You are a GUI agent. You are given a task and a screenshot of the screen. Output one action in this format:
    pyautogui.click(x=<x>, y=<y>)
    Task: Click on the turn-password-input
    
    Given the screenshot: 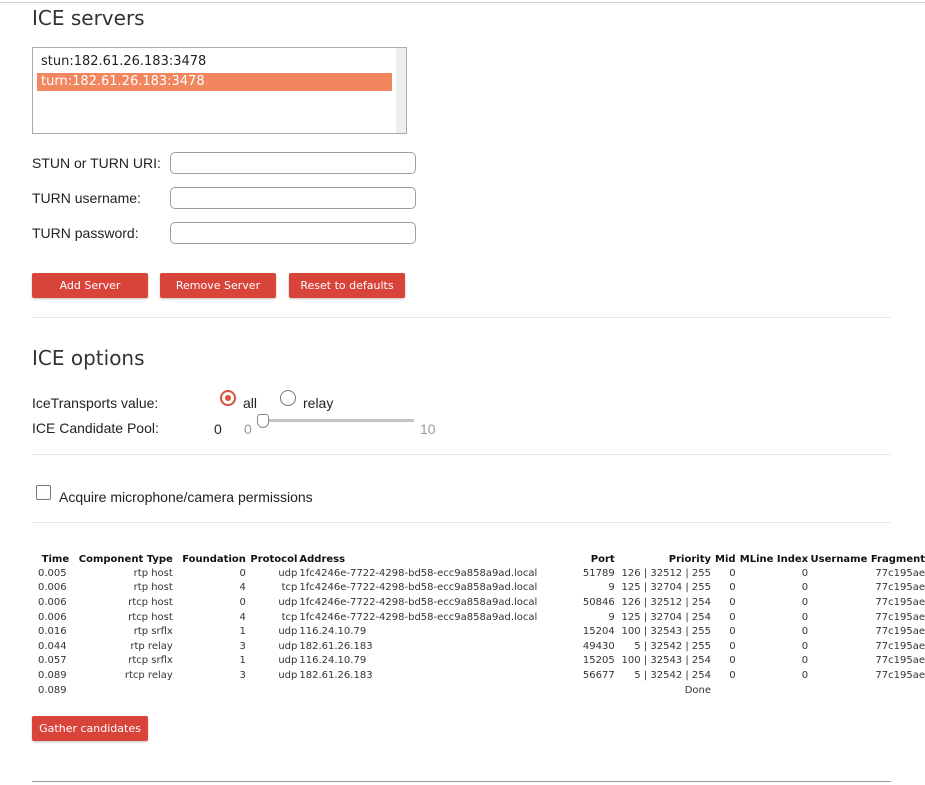 What is the action you would take?
    pyautogui.click(x=293, y=233)
    